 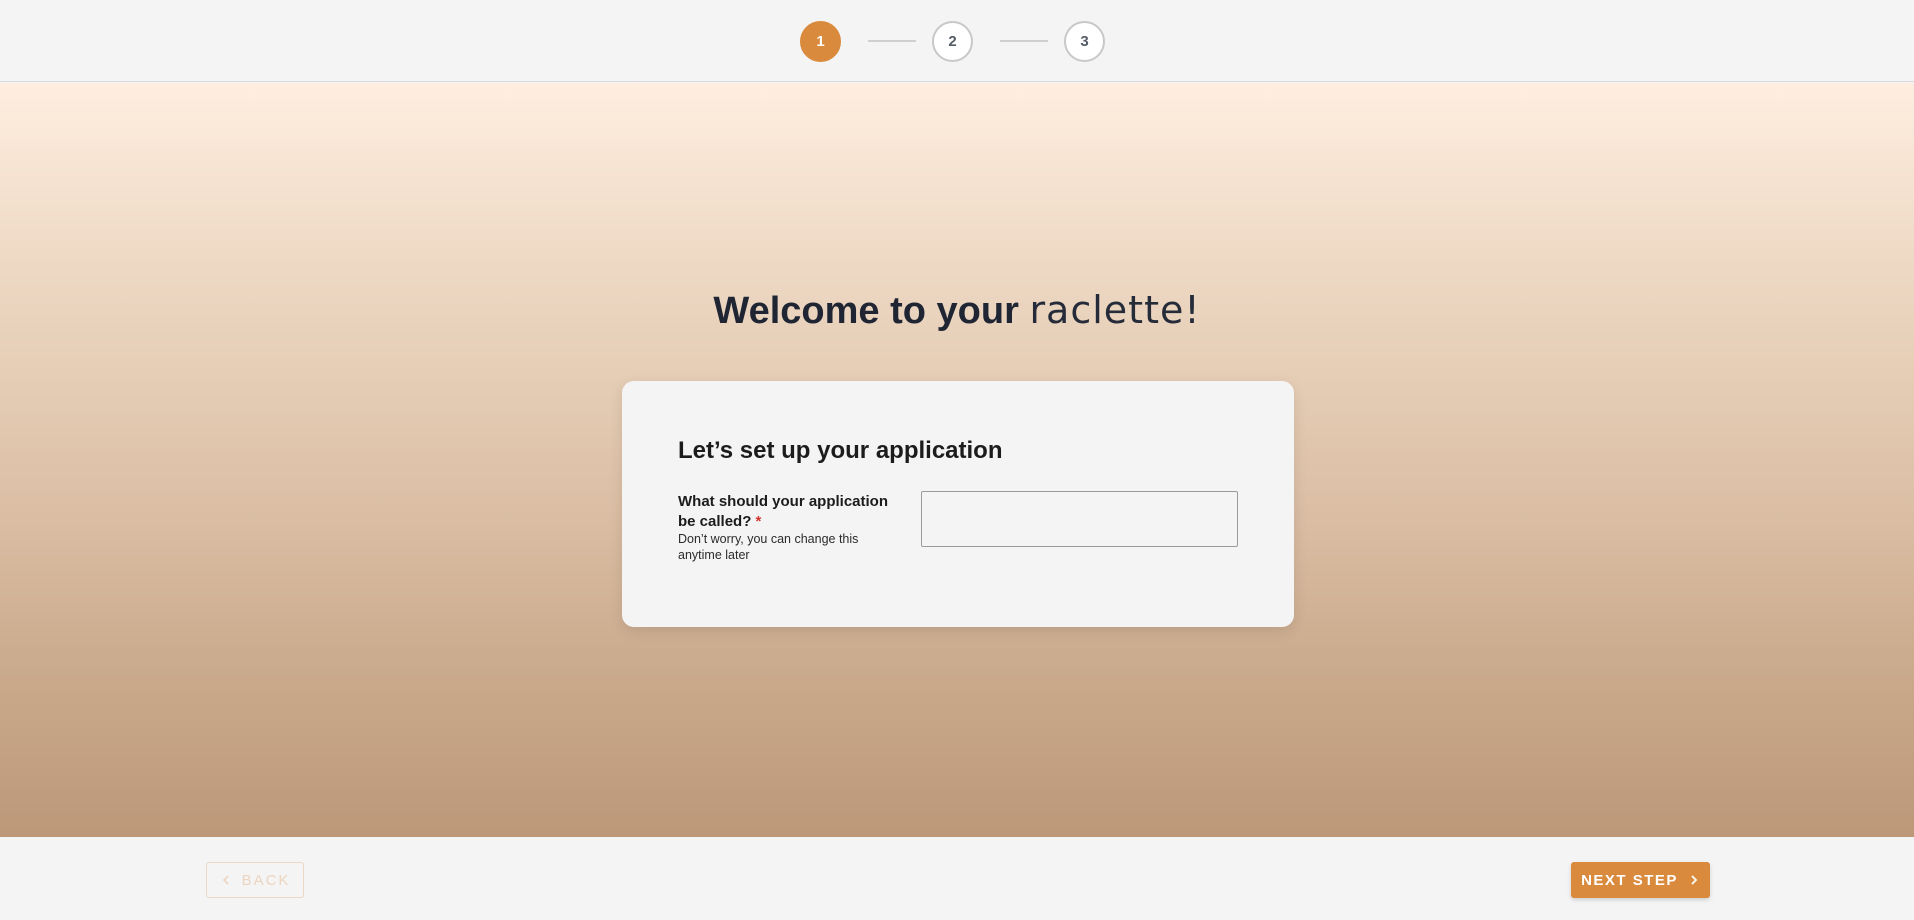 I want to click on step-2-number: 2, so click(x=952, y=41).